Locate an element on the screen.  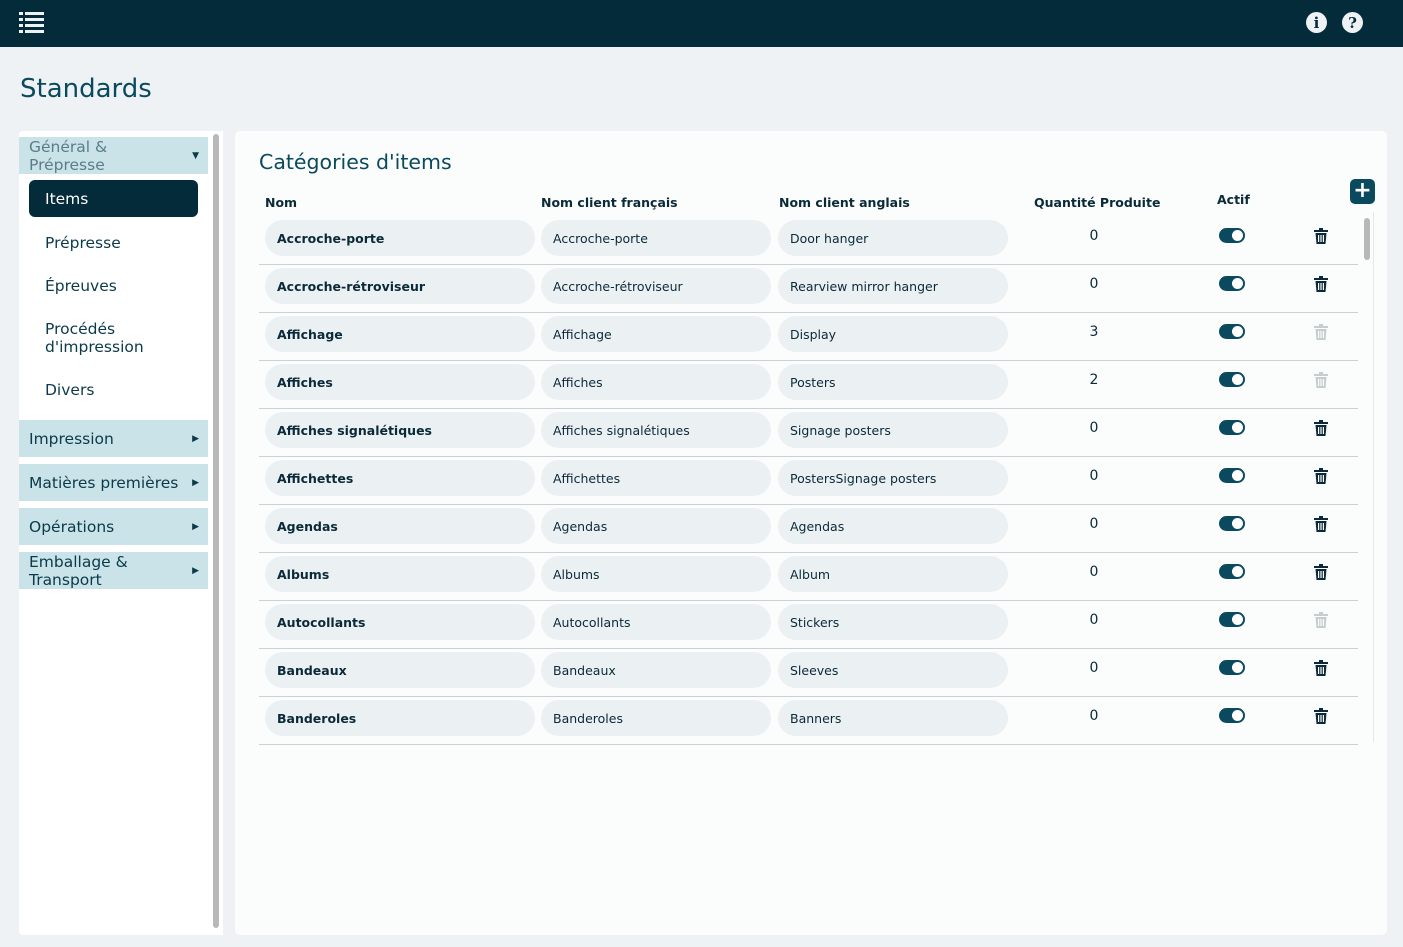
quantite-produite-value: 2 is located at coordinates (1094, 380).